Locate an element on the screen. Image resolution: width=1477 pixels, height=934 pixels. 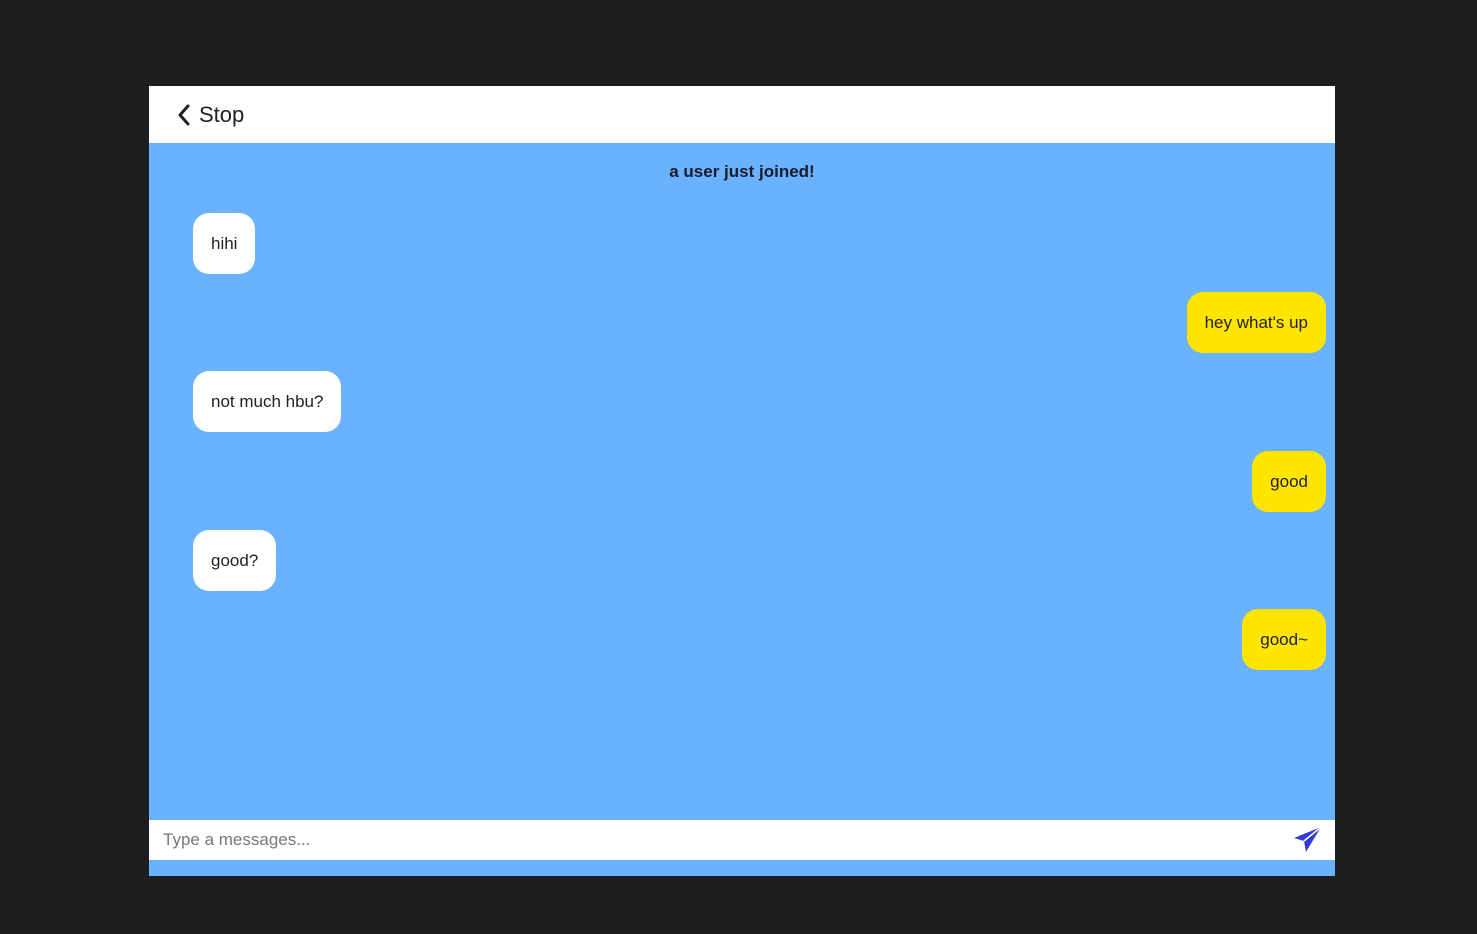
paper-plane-icon is located at coordinates (1308, 842).